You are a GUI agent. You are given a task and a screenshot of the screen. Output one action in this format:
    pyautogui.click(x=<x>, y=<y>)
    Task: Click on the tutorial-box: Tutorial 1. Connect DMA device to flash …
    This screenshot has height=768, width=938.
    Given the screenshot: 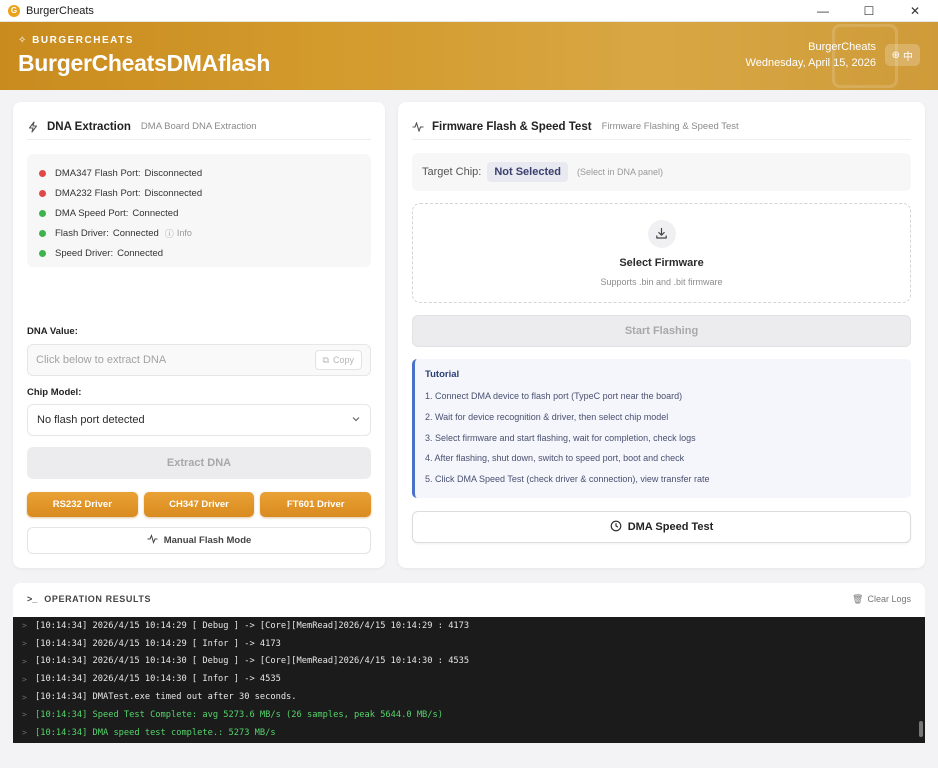 What is the action you would take?
    pyautogui.click(x=661, y=428)
    